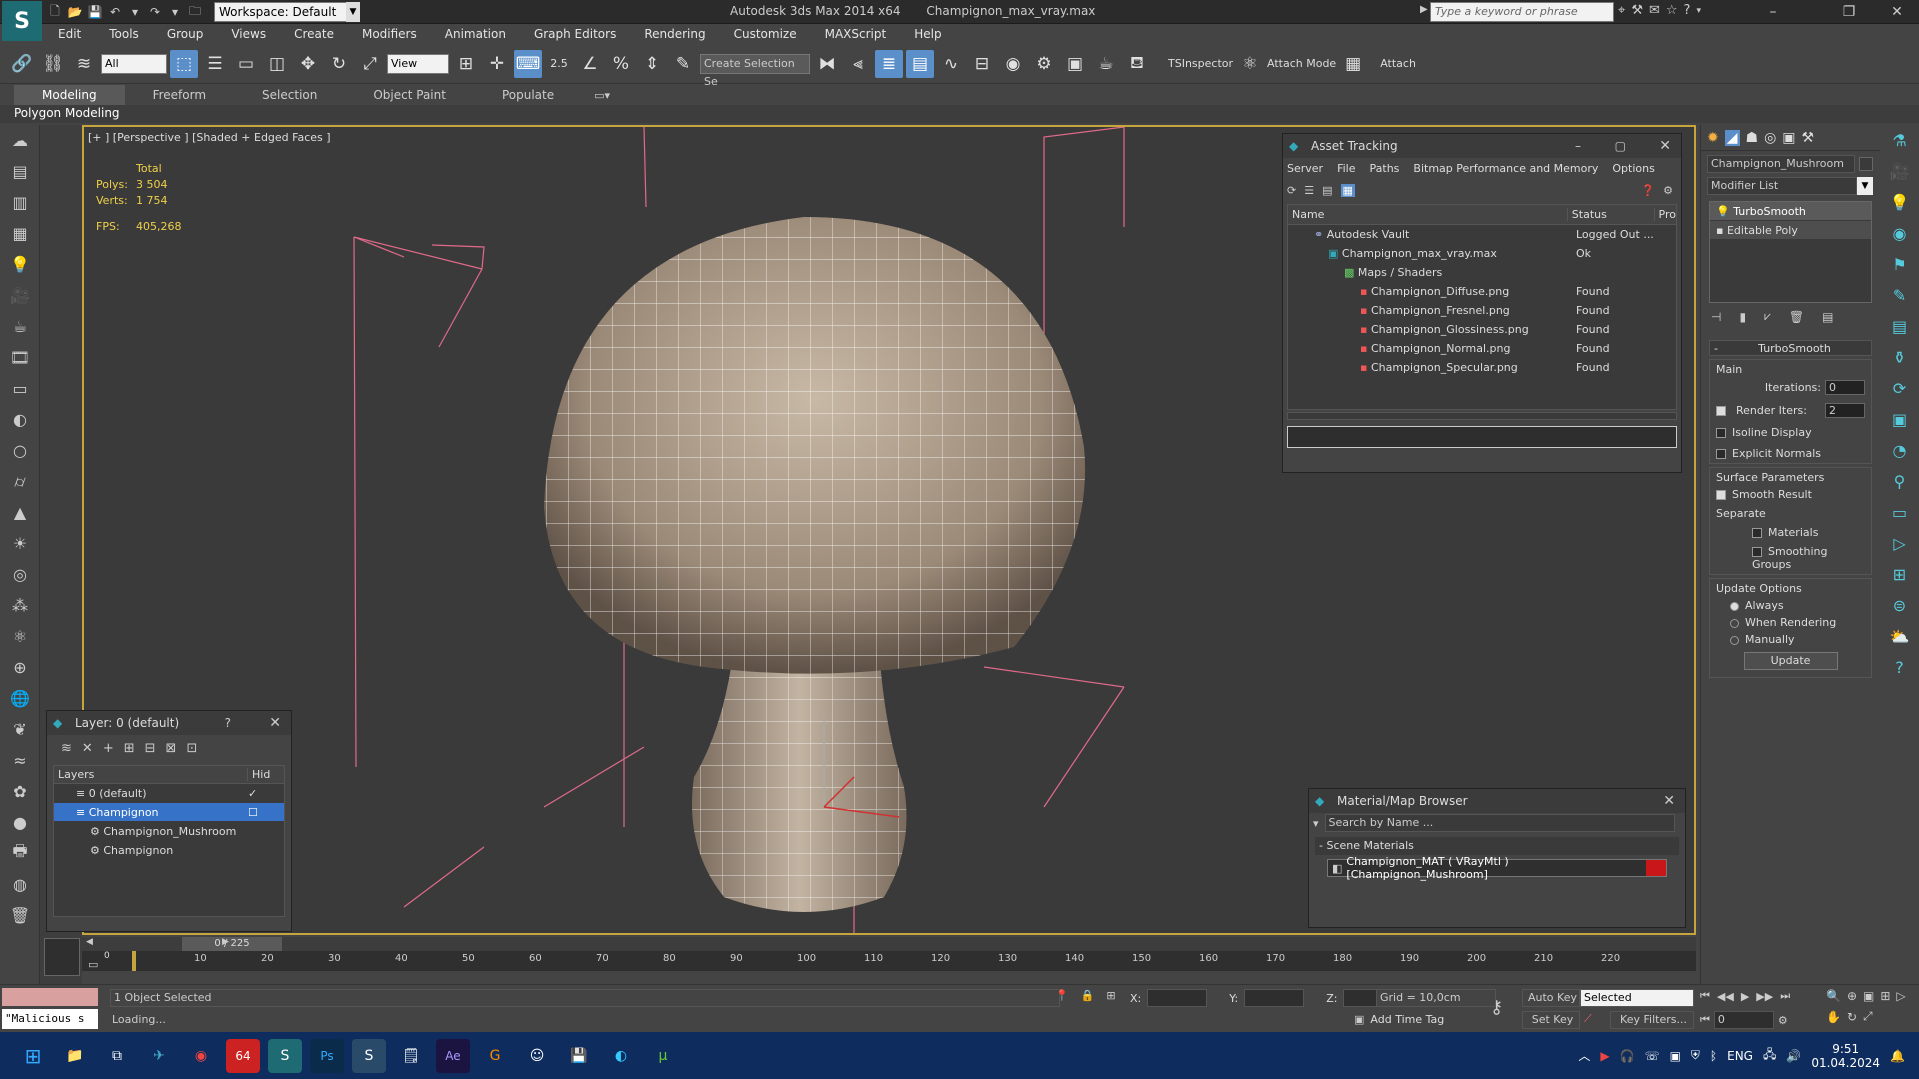  What do you see at coordinates (22, 21) in the screenshot?
I see `app-logo-icon: S` at bounding box center [22, 21].